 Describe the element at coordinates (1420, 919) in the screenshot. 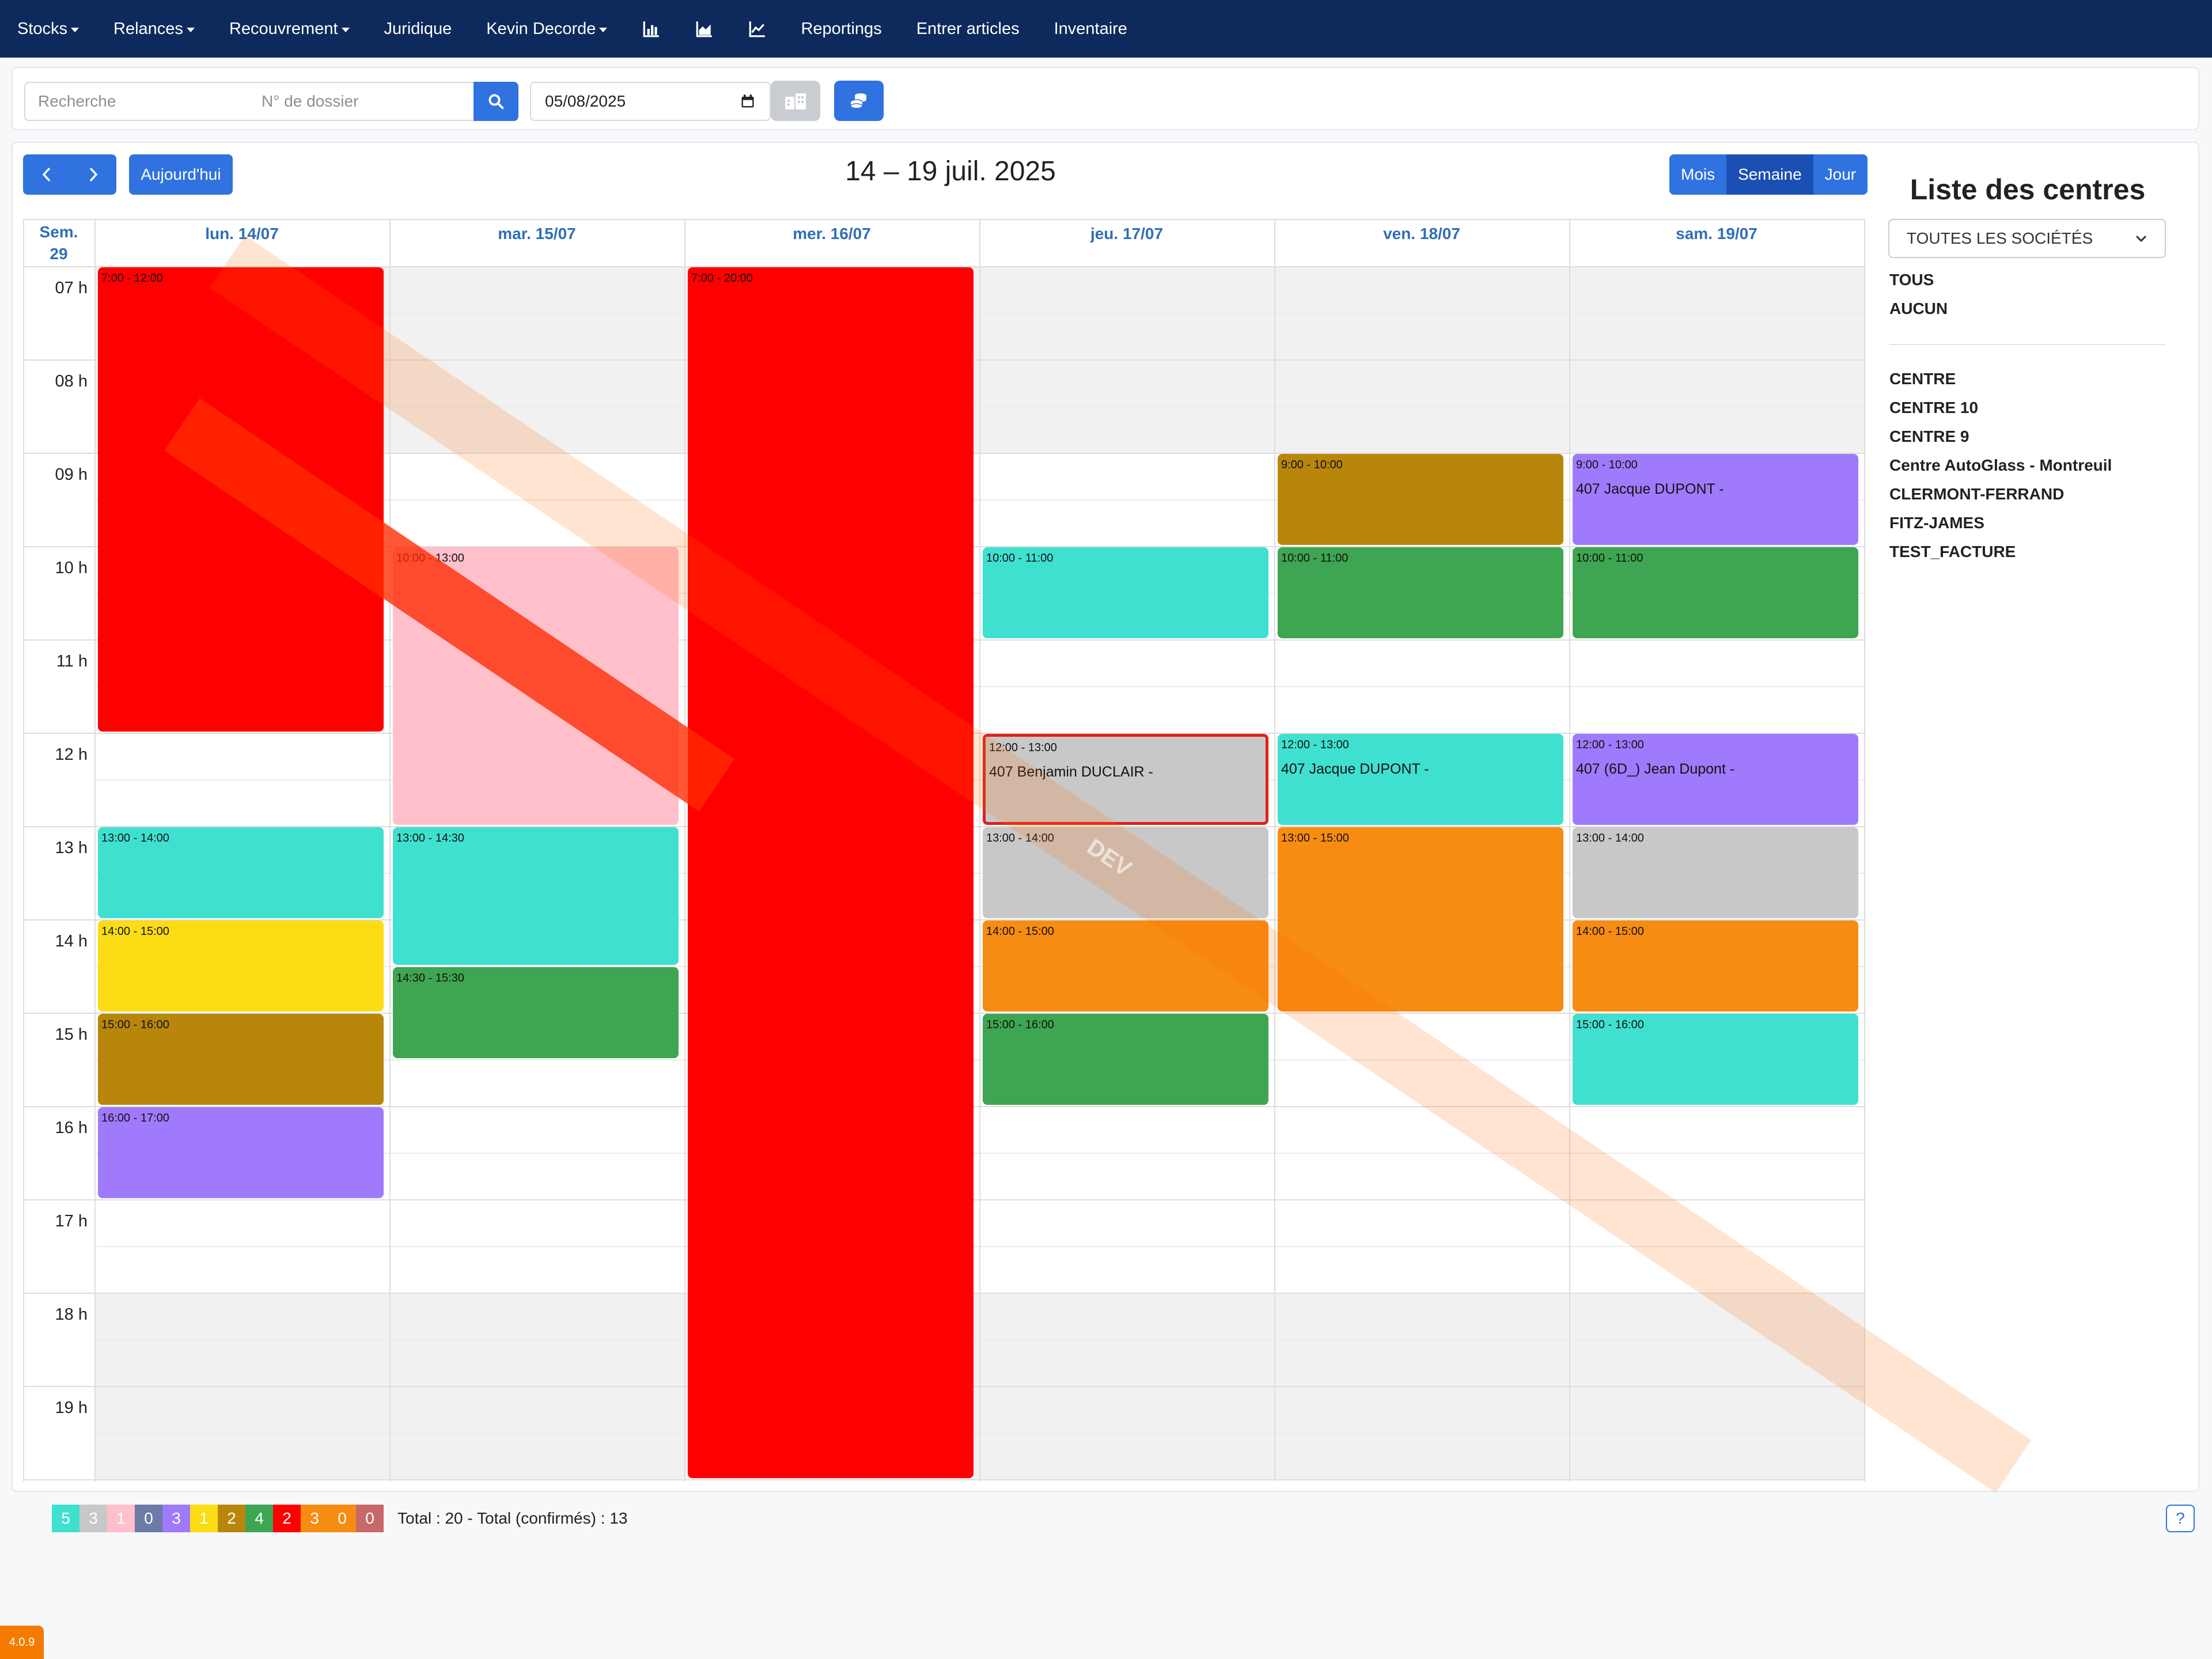

I see `calendar-event: 13:00 - 15:00` at that location.